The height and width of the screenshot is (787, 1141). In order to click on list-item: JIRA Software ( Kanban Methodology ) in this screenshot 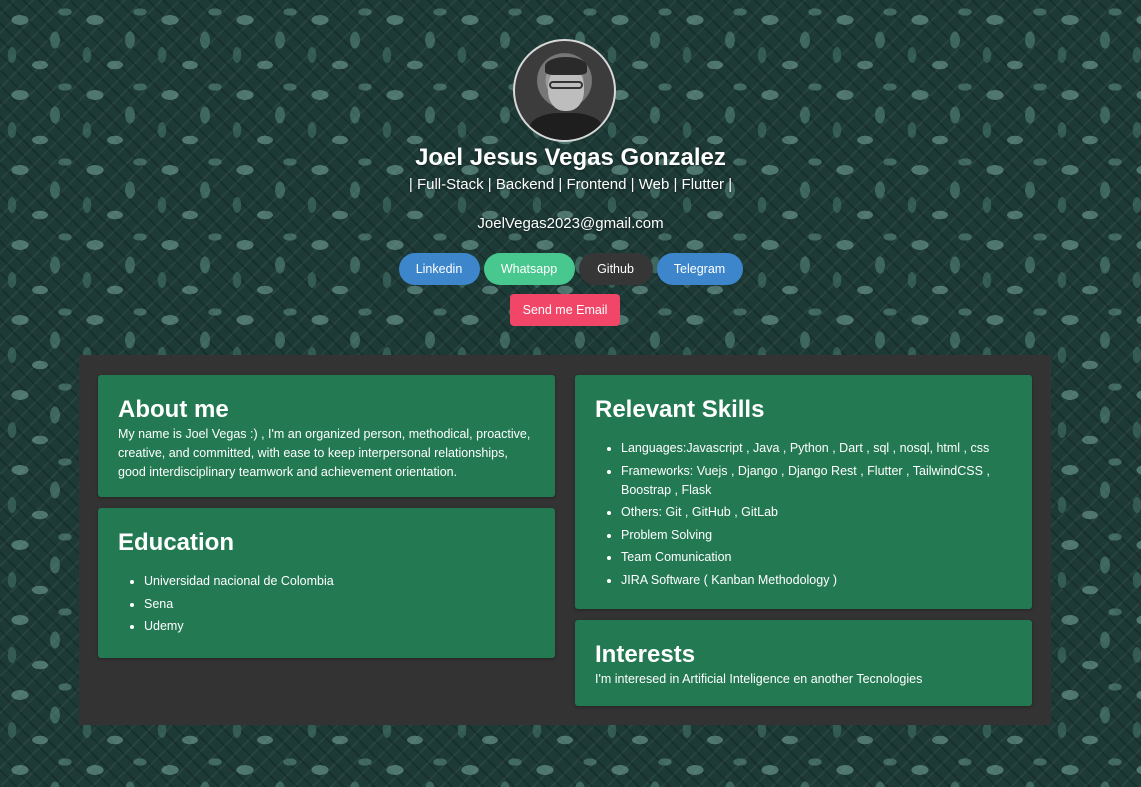, I will do `click(816, 580)`.